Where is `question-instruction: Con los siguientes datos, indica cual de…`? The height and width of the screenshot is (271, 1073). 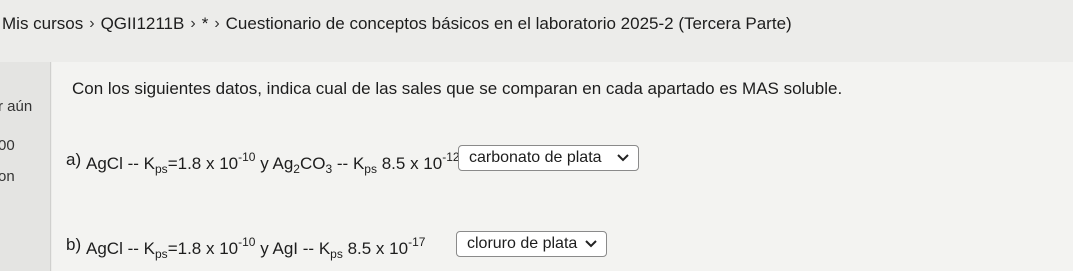
question-instruction: Con los siguientes datos, indica cual de… is located at coordinates (457, 88).